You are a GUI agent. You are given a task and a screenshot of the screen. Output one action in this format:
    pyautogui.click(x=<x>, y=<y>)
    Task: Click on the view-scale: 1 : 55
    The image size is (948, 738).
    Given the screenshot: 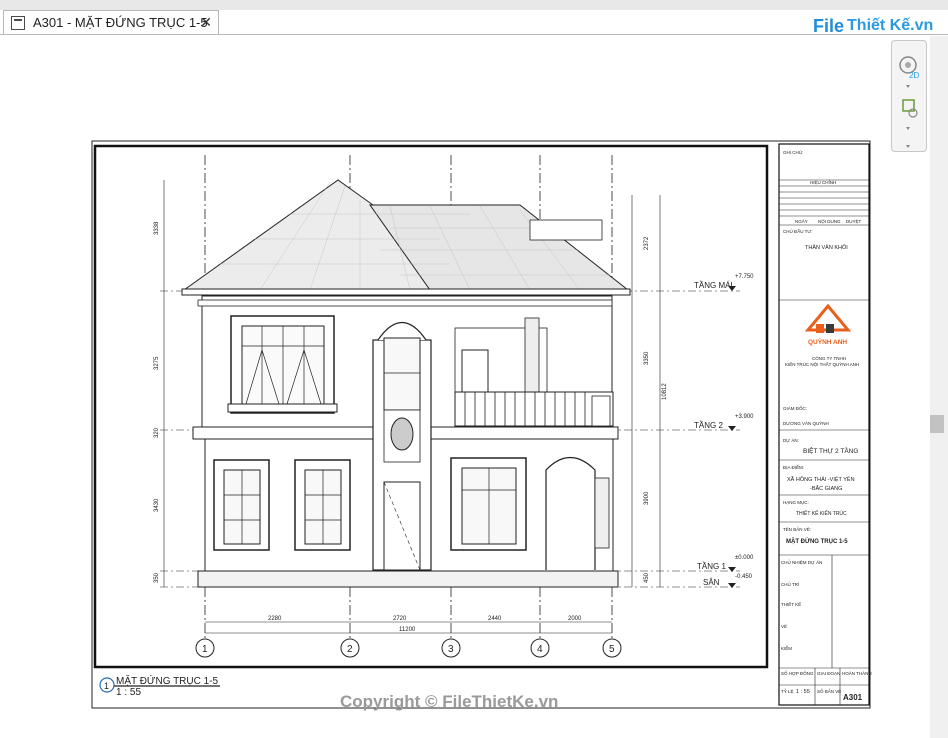 What is the action you would take?
    pyautogui.click(x=129, y=692)
    